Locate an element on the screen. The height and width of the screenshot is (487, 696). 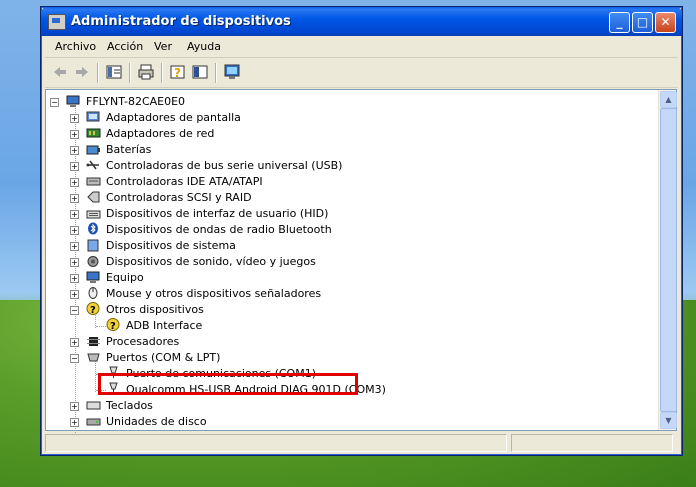
tree-item-label: Dispositivos de ondas de radio Bluetooth is located at coordinates (219, 229).